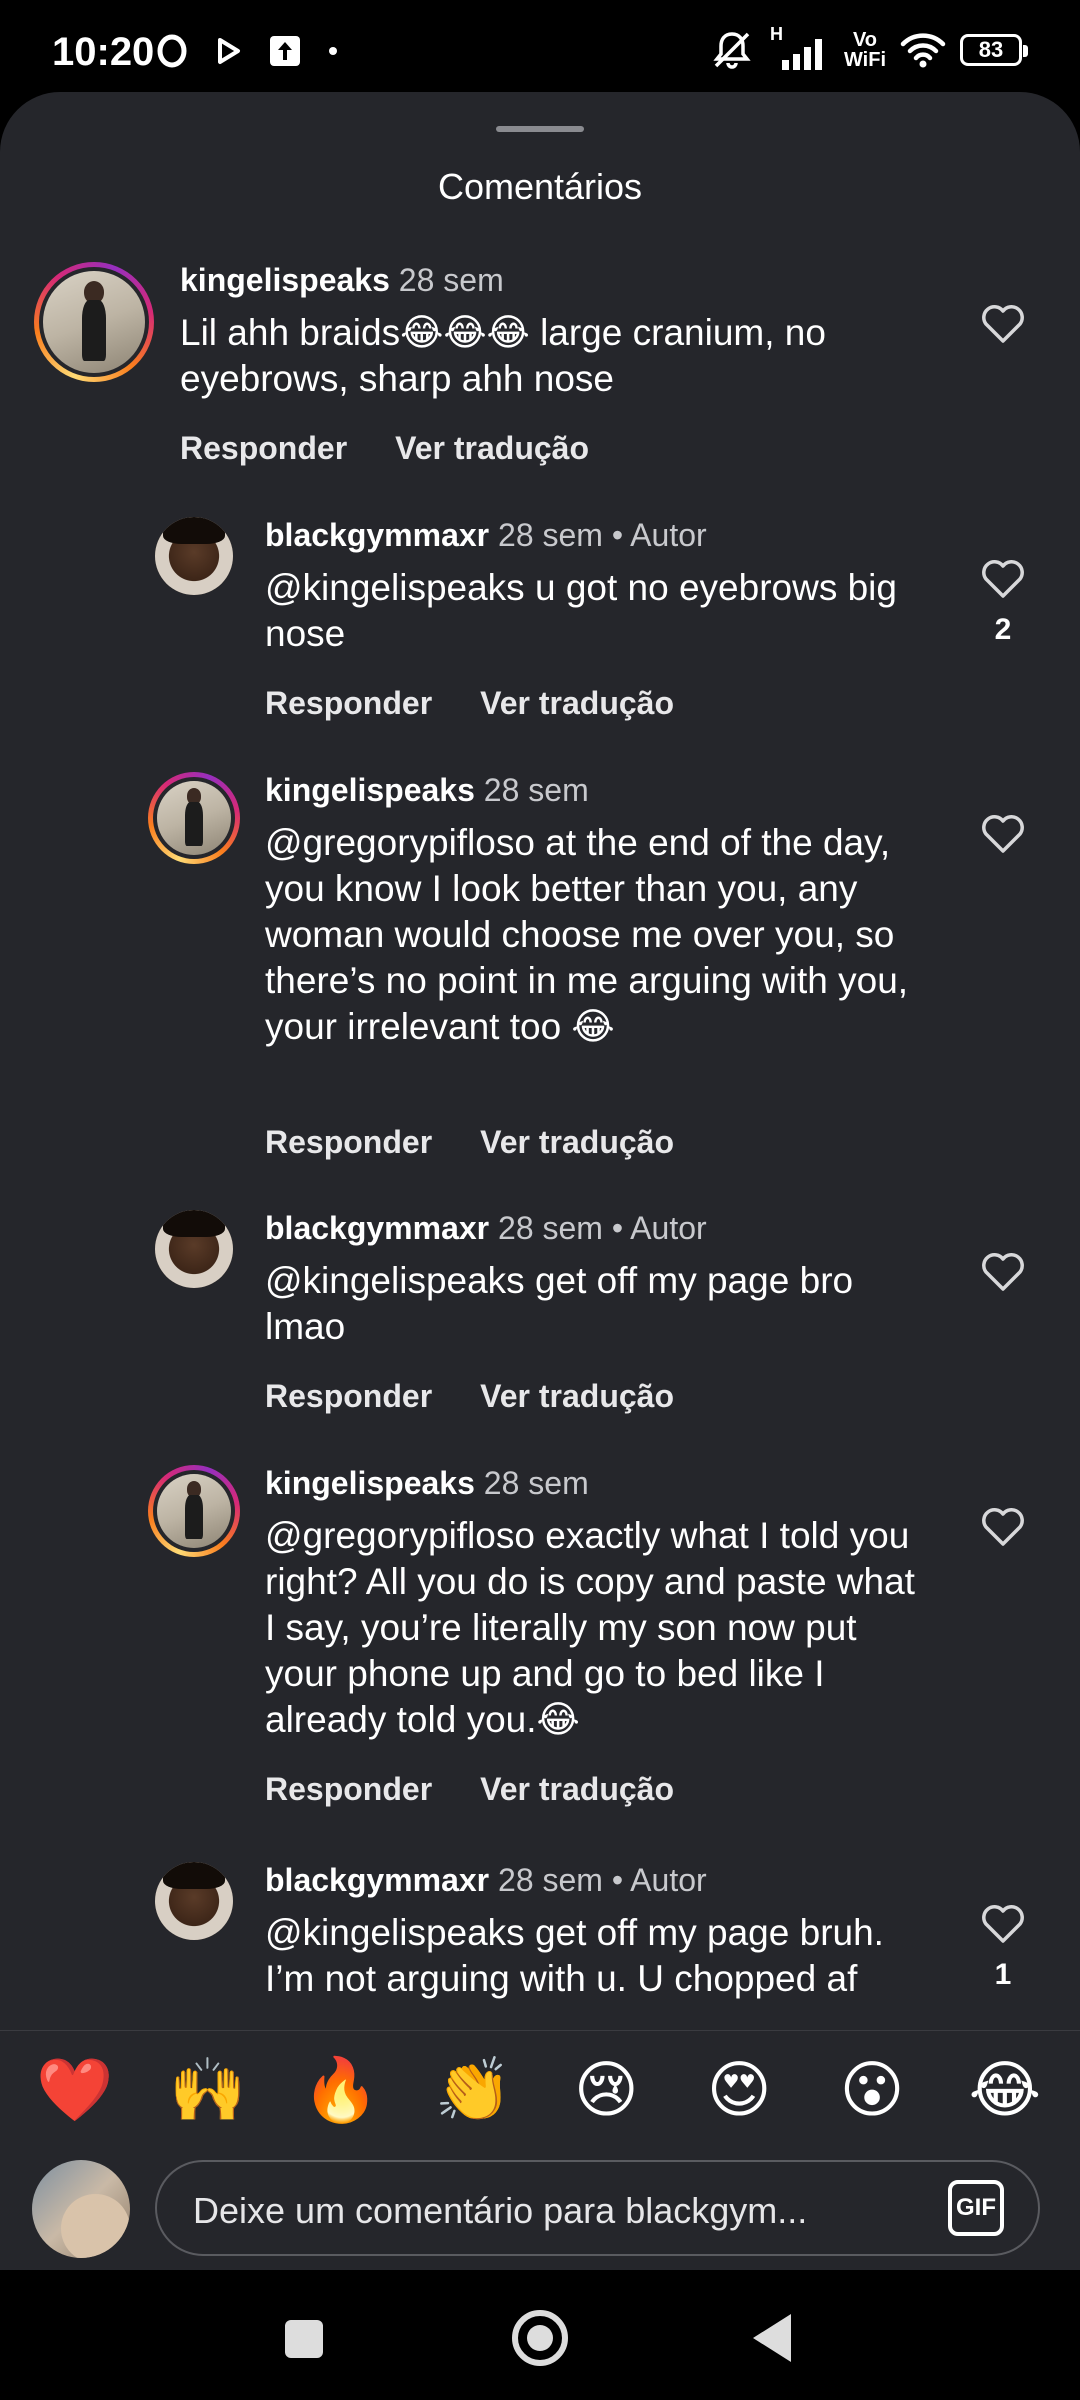 This screenshot has height=2400, width=1080. What do you see at coordinates (285, 51) in the screenshot?
I see `upload-icon` at bounding box center [285, 51].